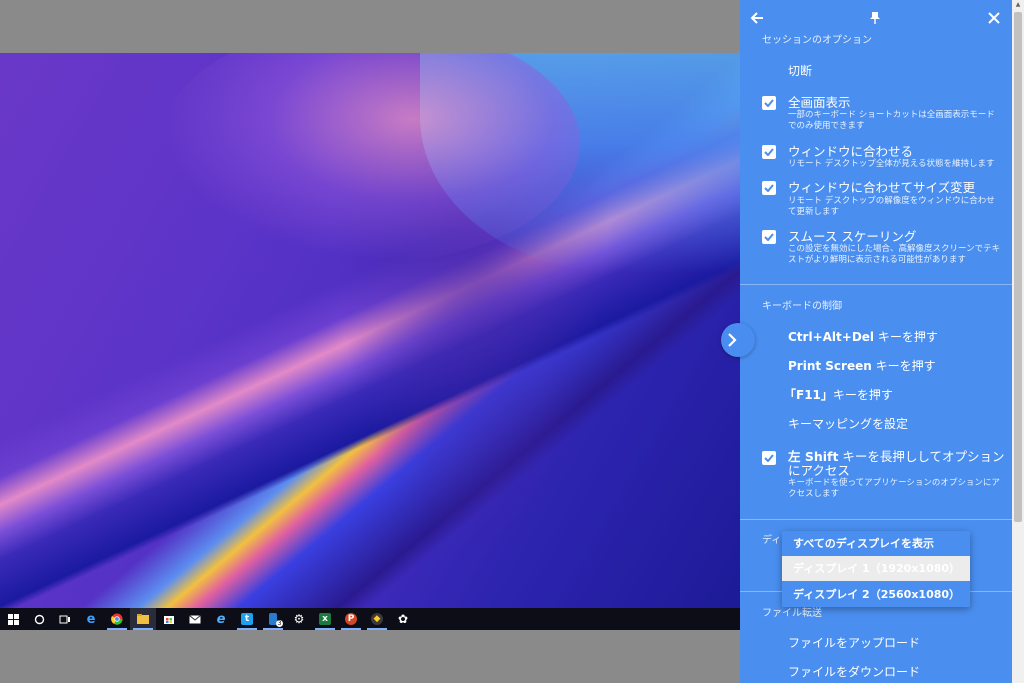  I want to click on disconnect-button: 切断, so click(800, 70).